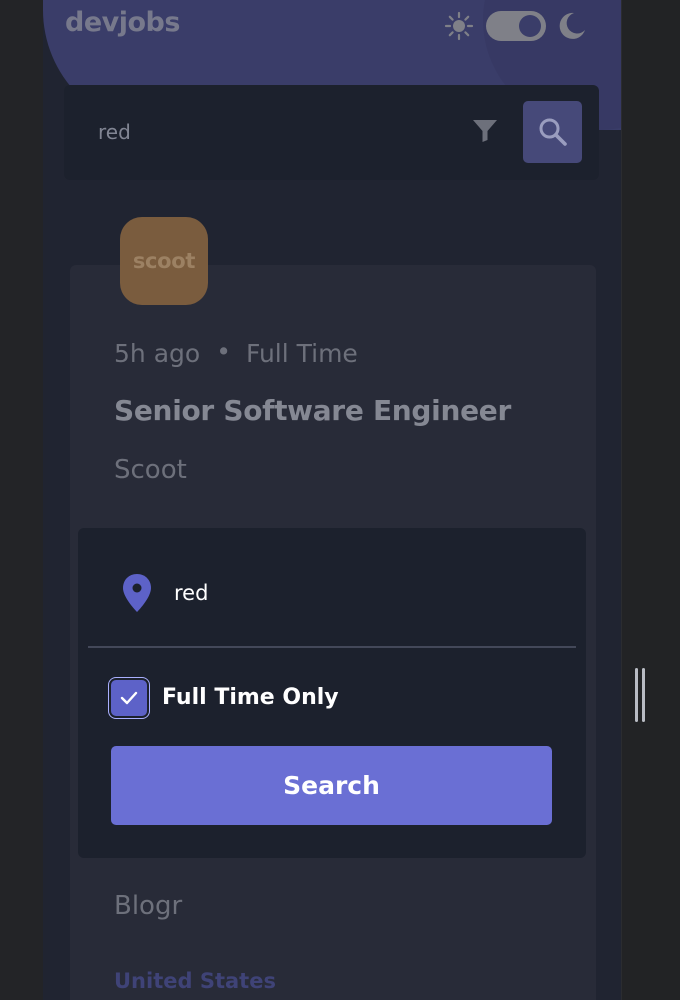 The image size is (680, 1000). I want to click on search-submit-button, so click(552, 132).